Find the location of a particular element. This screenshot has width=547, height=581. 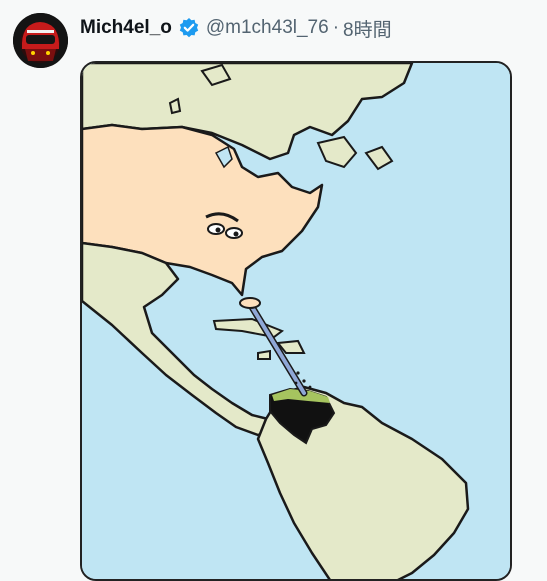

verified-badge-icon is located at coordinates (189, 28).